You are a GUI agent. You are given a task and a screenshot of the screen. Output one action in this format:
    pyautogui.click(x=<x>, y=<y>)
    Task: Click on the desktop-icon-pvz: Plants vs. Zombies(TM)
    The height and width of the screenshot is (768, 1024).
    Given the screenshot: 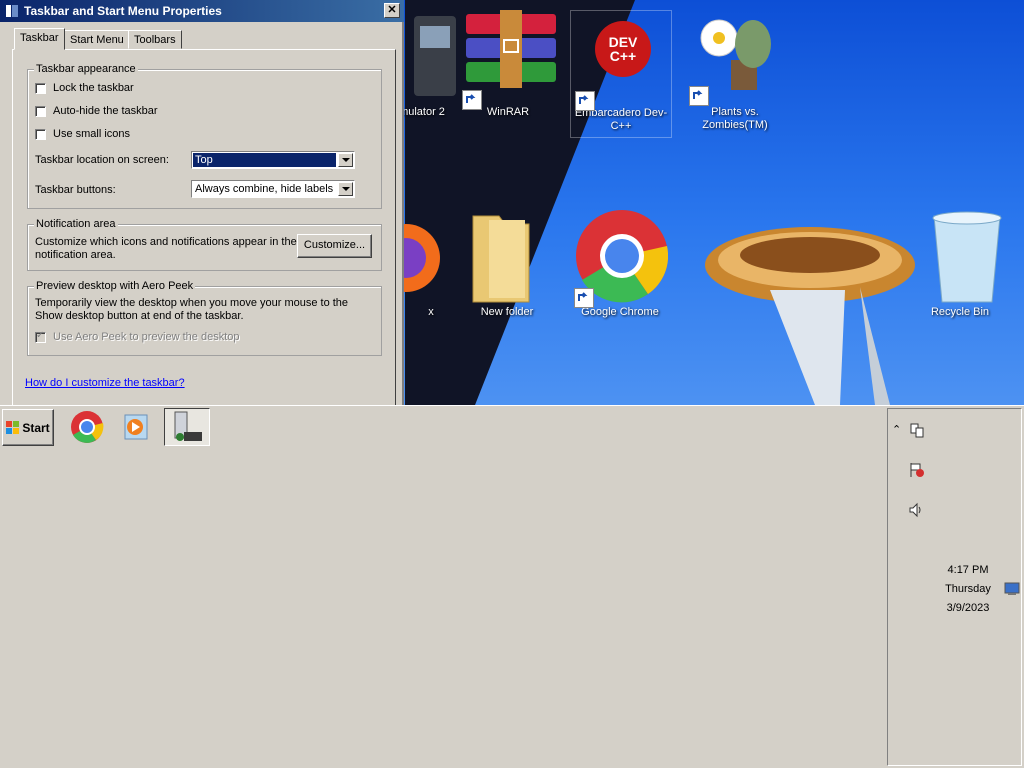 What is the action you would take?
    pyautogui.click(x=735, y=71)
    